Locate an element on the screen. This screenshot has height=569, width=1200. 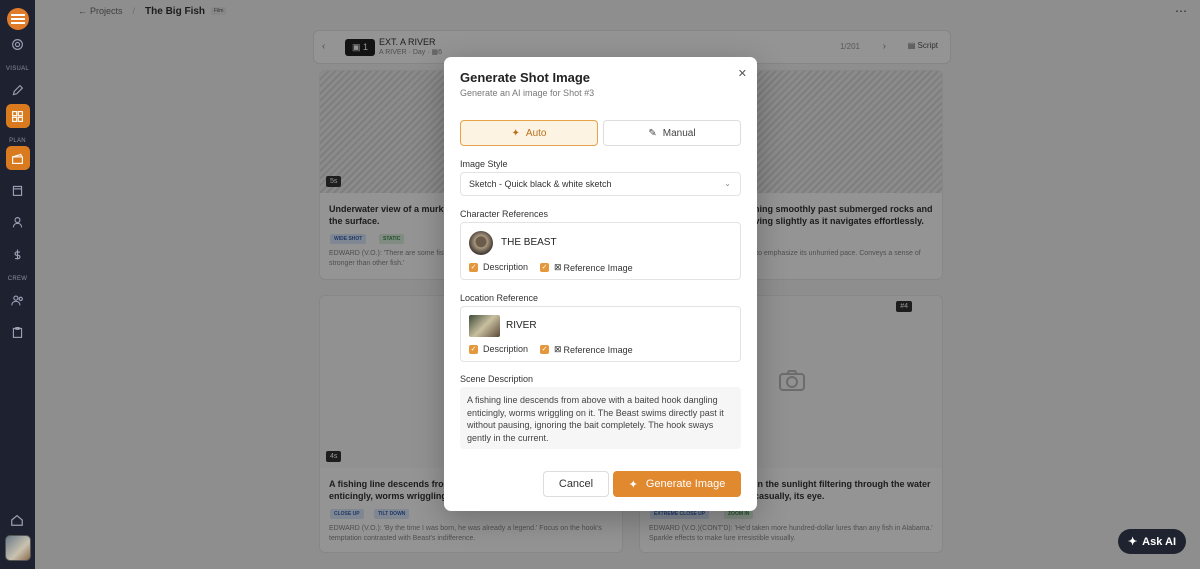
sidebar-section-visual: VISUAL is located at coordinates (17, 69).